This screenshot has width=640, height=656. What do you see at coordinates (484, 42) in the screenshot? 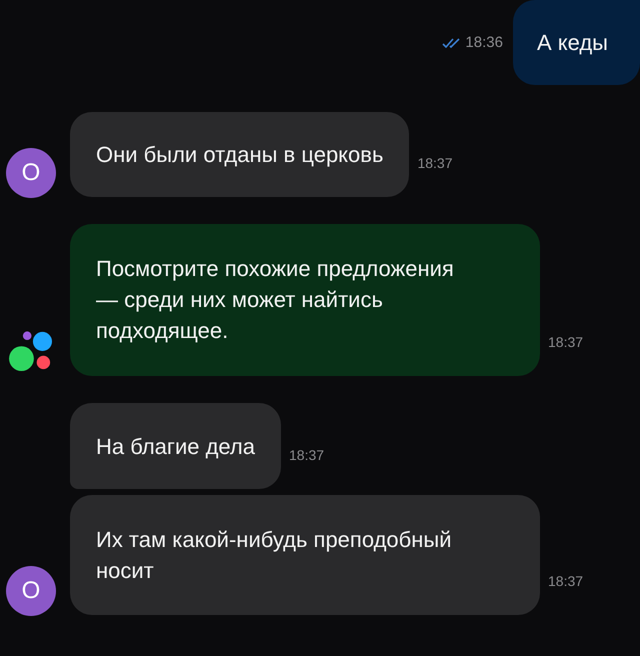
I see `message-time: 18:36` at bounding box center [484, 42].